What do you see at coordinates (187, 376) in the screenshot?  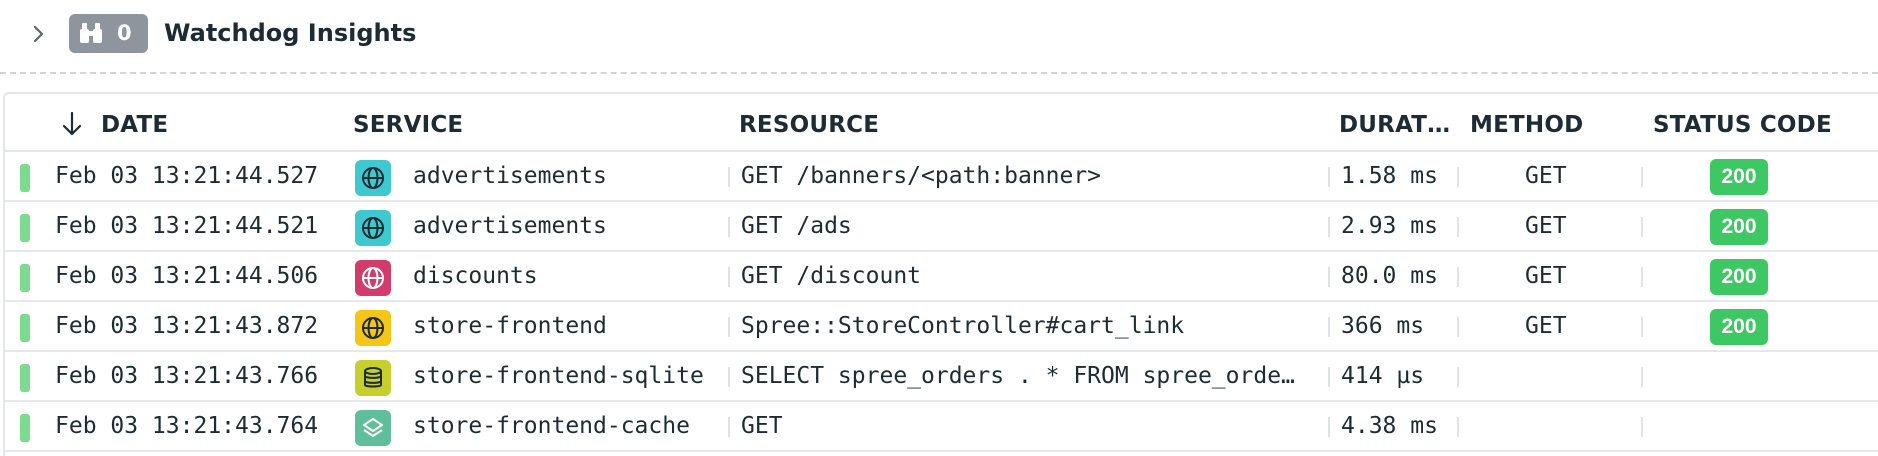 I see `date-cell: Feb 03 13:21:43.766` at bounding box center [187, 376].